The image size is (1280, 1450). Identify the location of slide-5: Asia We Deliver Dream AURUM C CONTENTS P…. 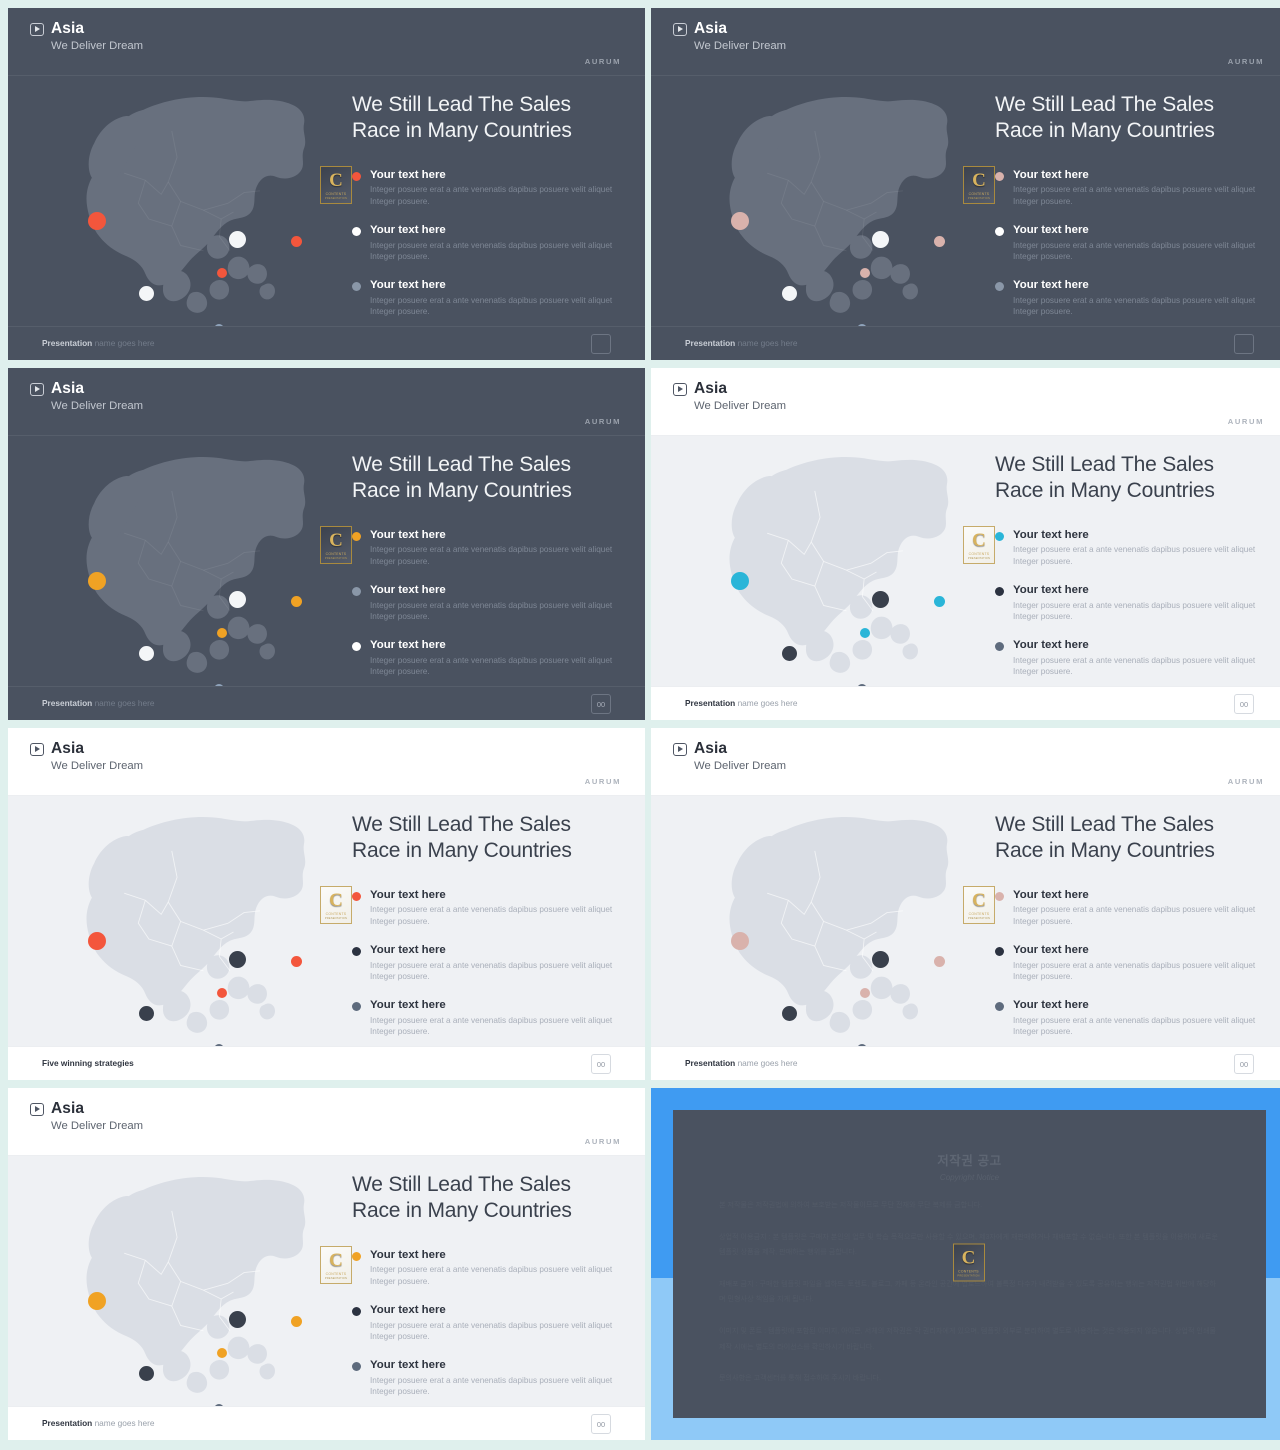
(326, 904).